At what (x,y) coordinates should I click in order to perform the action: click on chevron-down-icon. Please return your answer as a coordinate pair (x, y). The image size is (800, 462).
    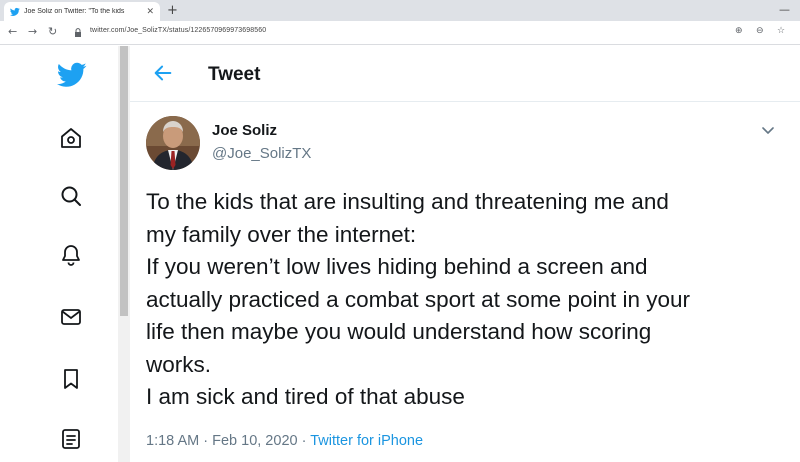
    Looking at the image, I should click on (768, 130).